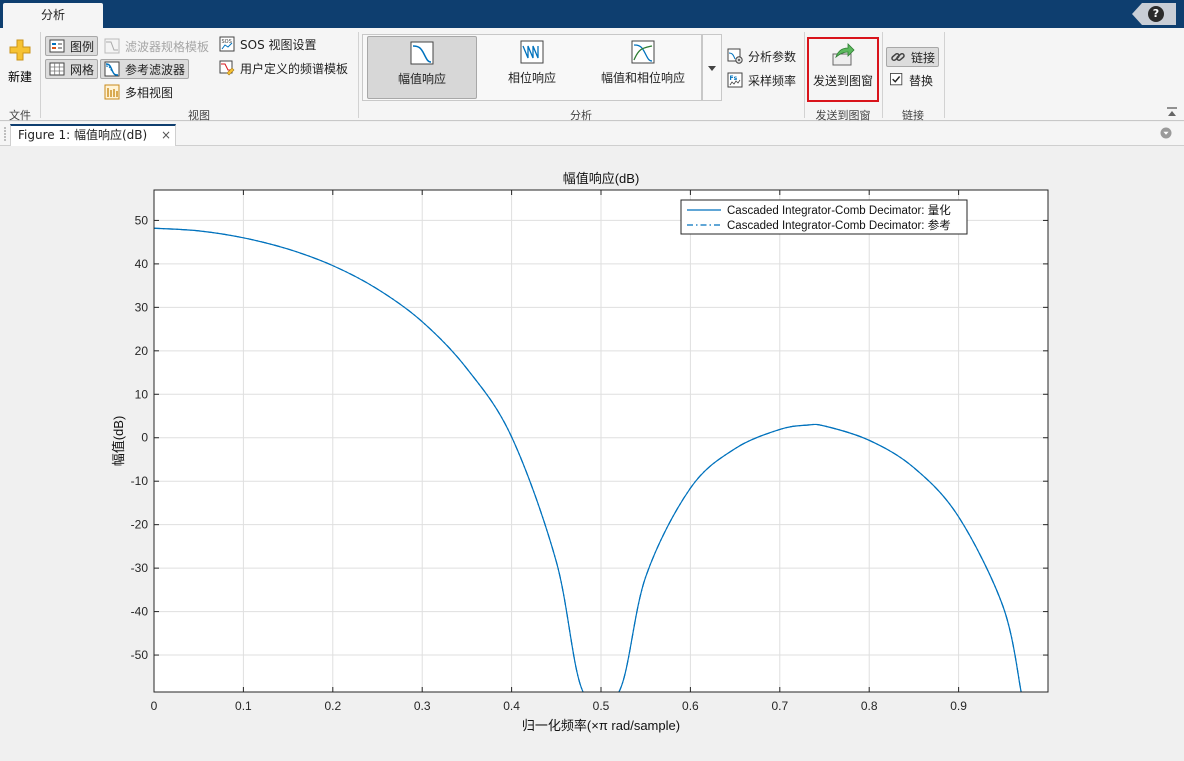  I want to click on gallery-expand-button, so click(712, 67).